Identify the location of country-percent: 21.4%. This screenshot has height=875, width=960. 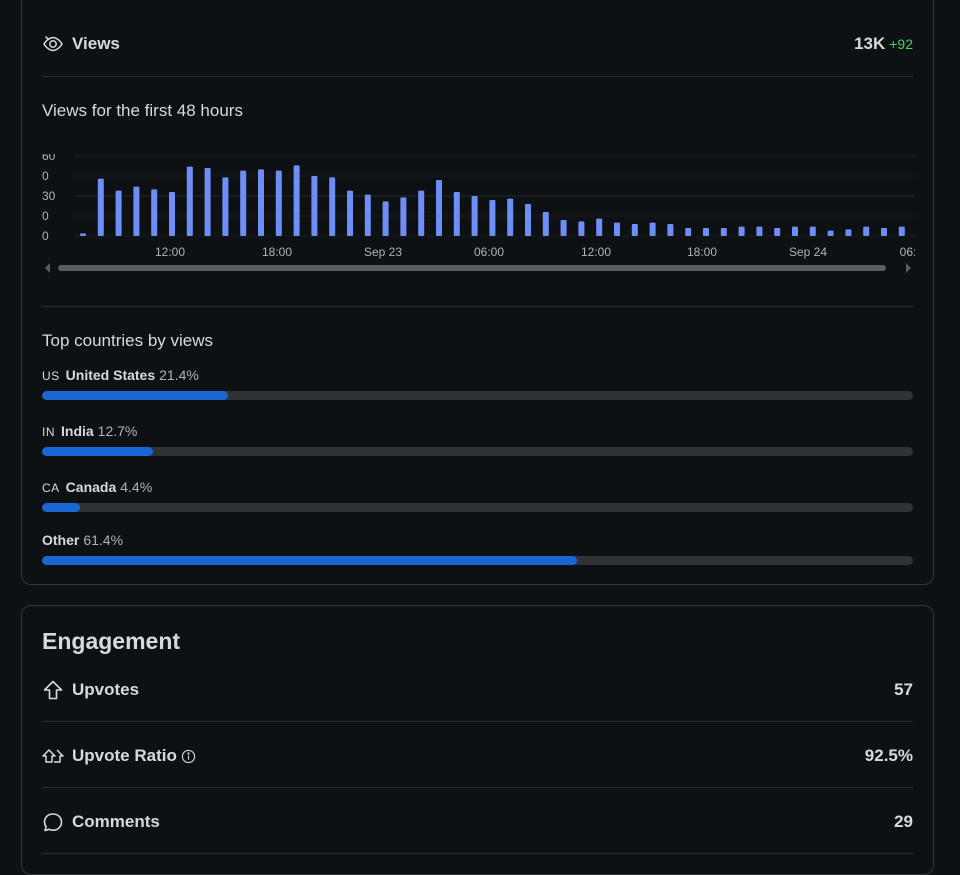
(179, 375).